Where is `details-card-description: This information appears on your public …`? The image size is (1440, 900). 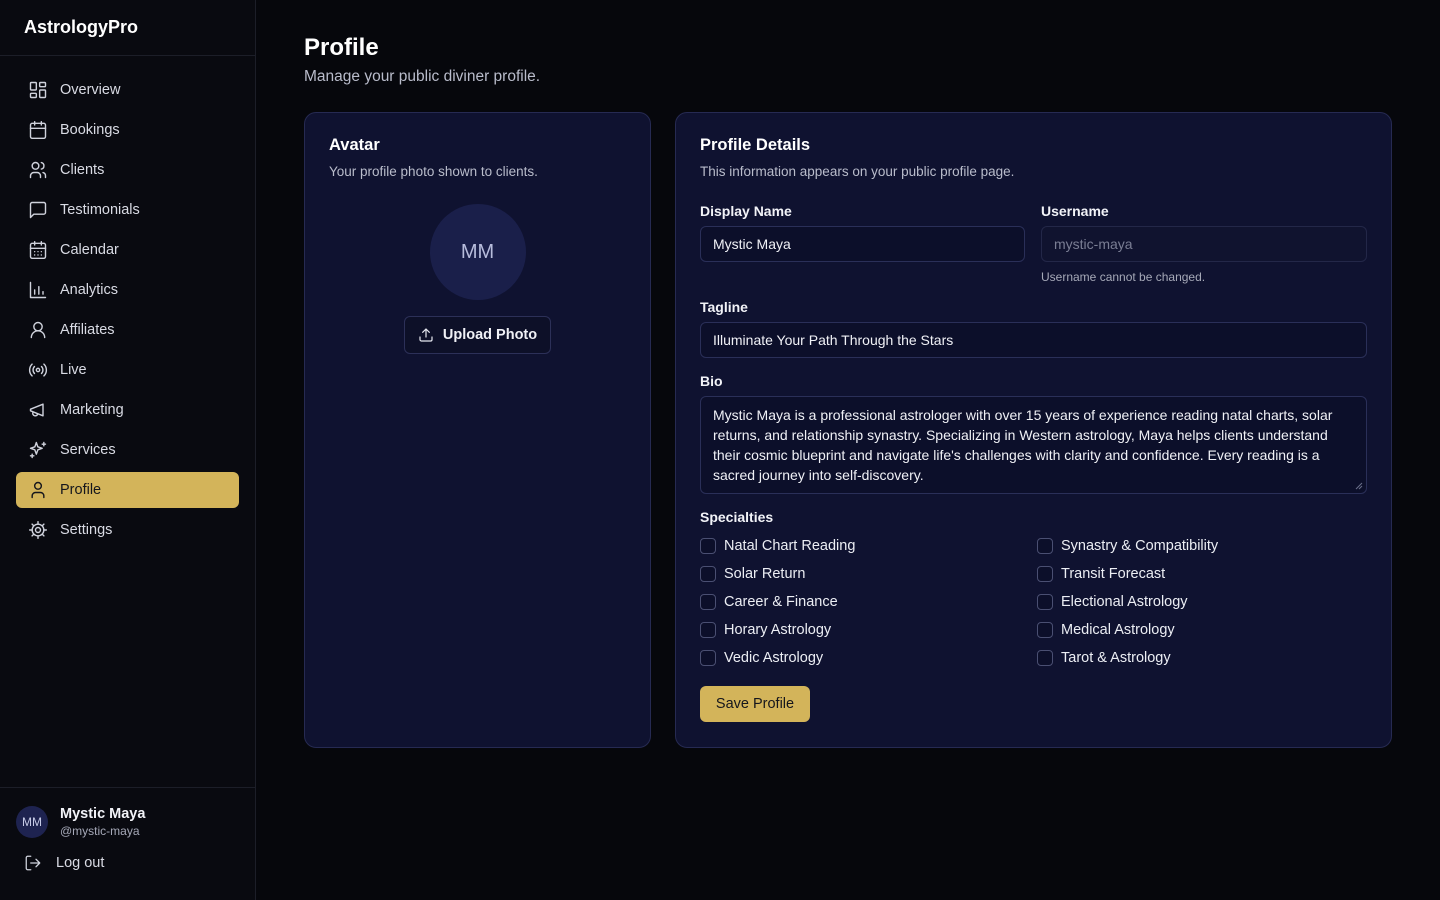
details-card-description: This information appears on your public … is located at coordinates (857, 171).